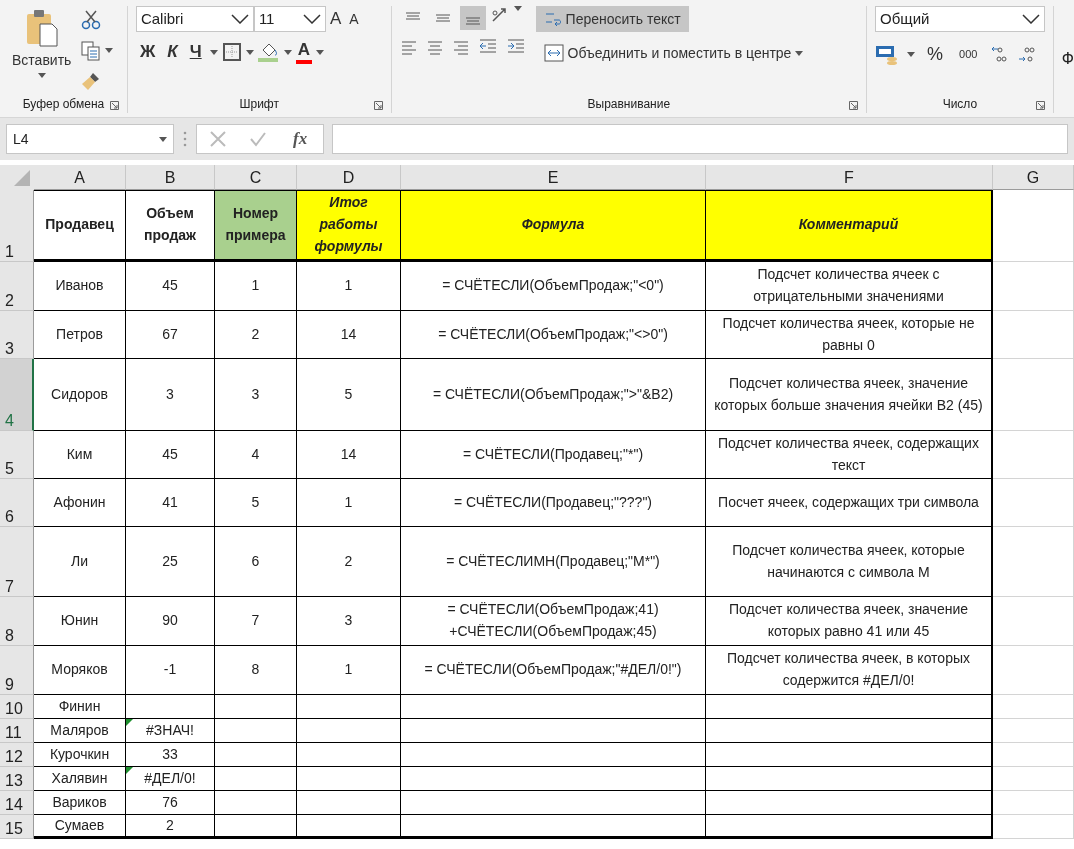  I want to click on column-header: B, so click(170, 177).